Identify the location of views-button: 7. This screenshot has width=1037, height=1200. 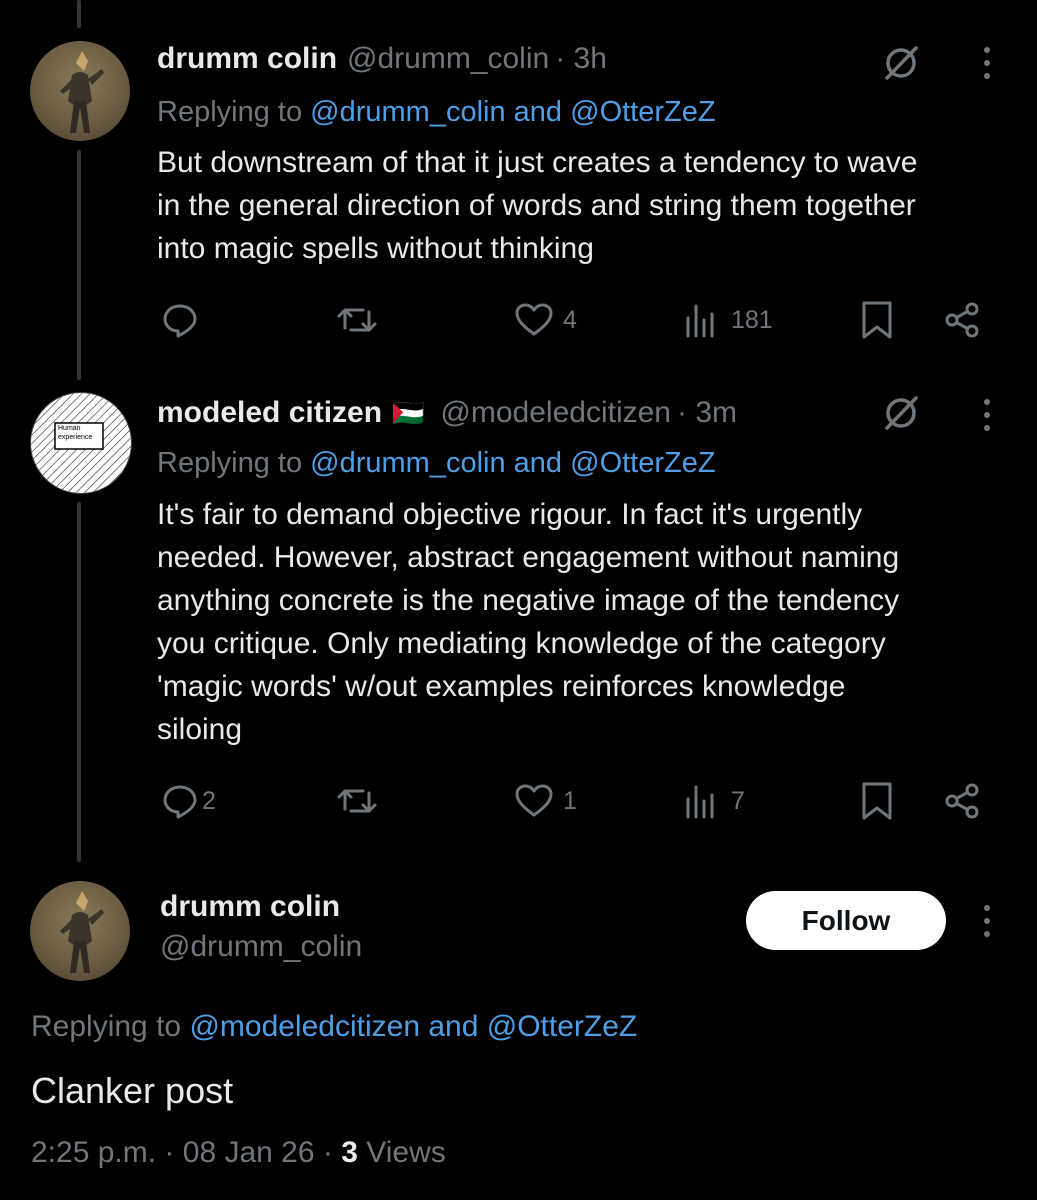
(714, 801).